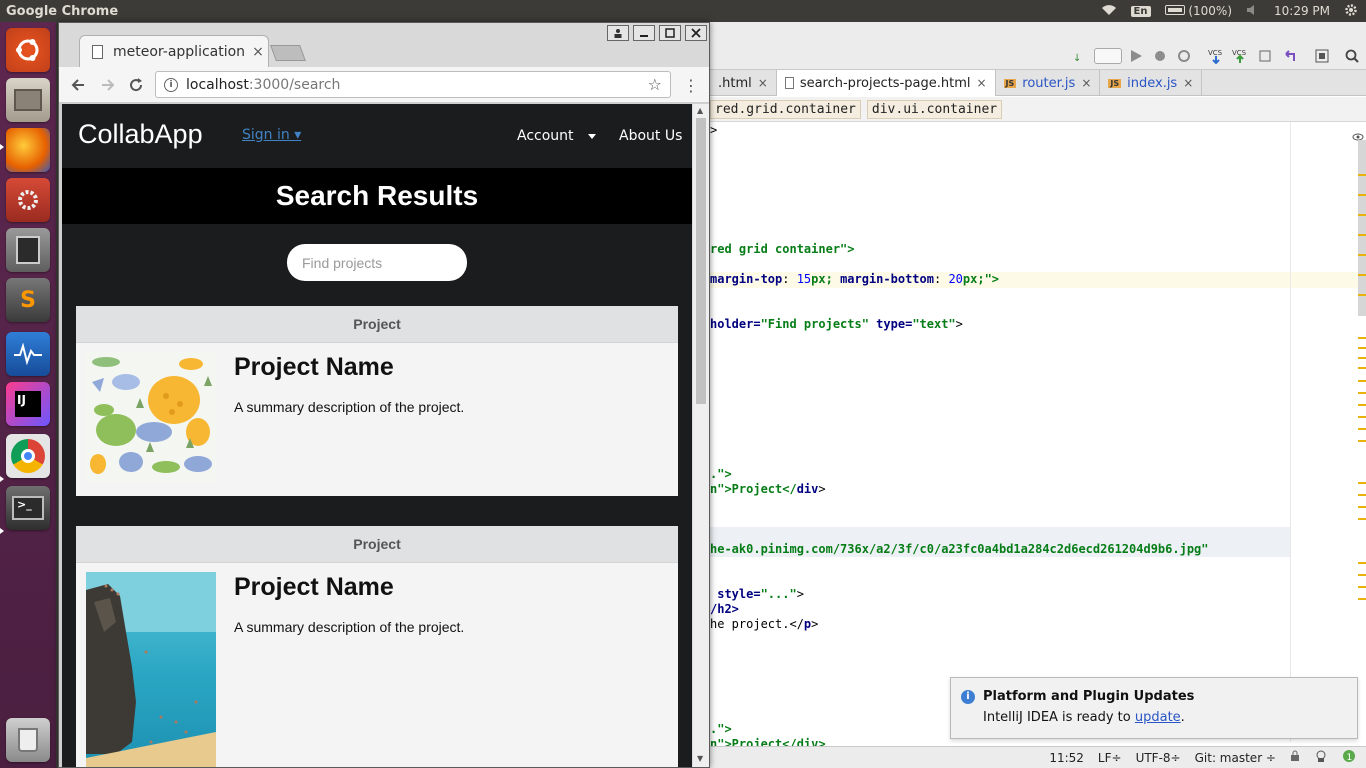  Describe the element at coordinates (151, 669) in the screenshot. I see `project-image-cliff-diving` at that location.